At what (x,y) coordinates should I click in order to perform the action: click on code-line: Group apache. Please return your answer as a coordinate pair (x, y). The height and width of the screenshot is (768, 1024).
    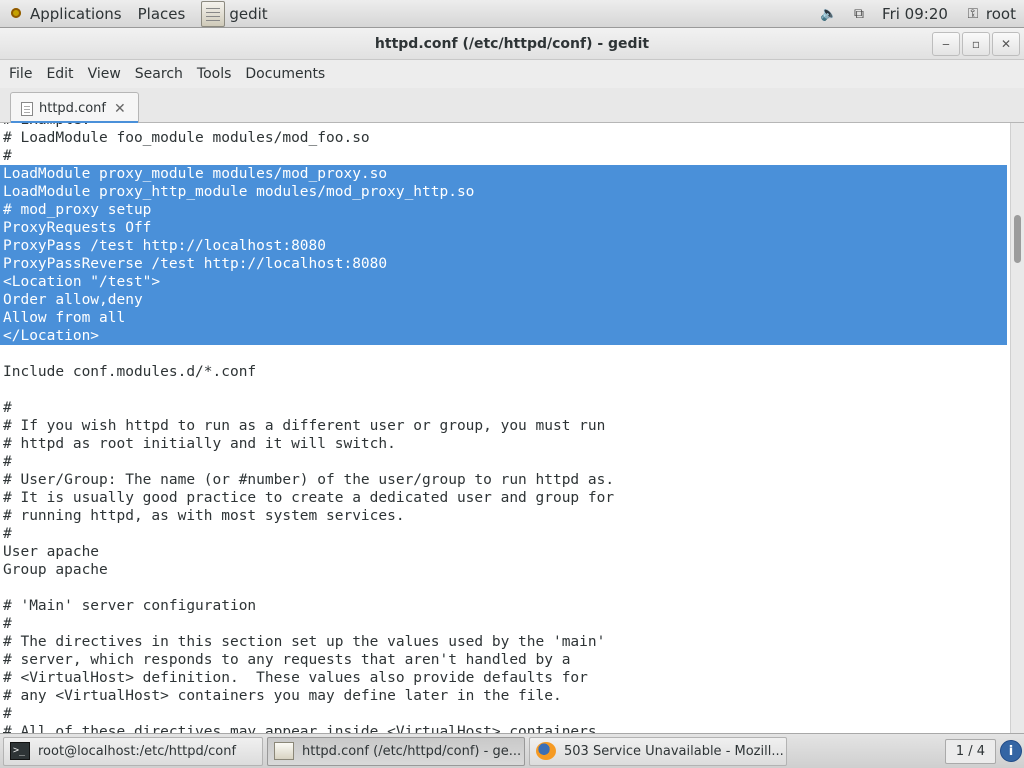
    Looking at the image, I should click on (55, 570).